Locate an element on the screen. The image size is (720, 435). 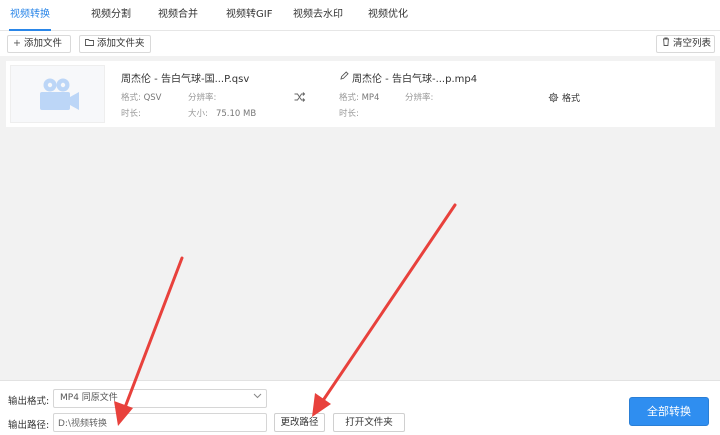
source-resolution: 分辨率: is located at coordinates (202, 98).